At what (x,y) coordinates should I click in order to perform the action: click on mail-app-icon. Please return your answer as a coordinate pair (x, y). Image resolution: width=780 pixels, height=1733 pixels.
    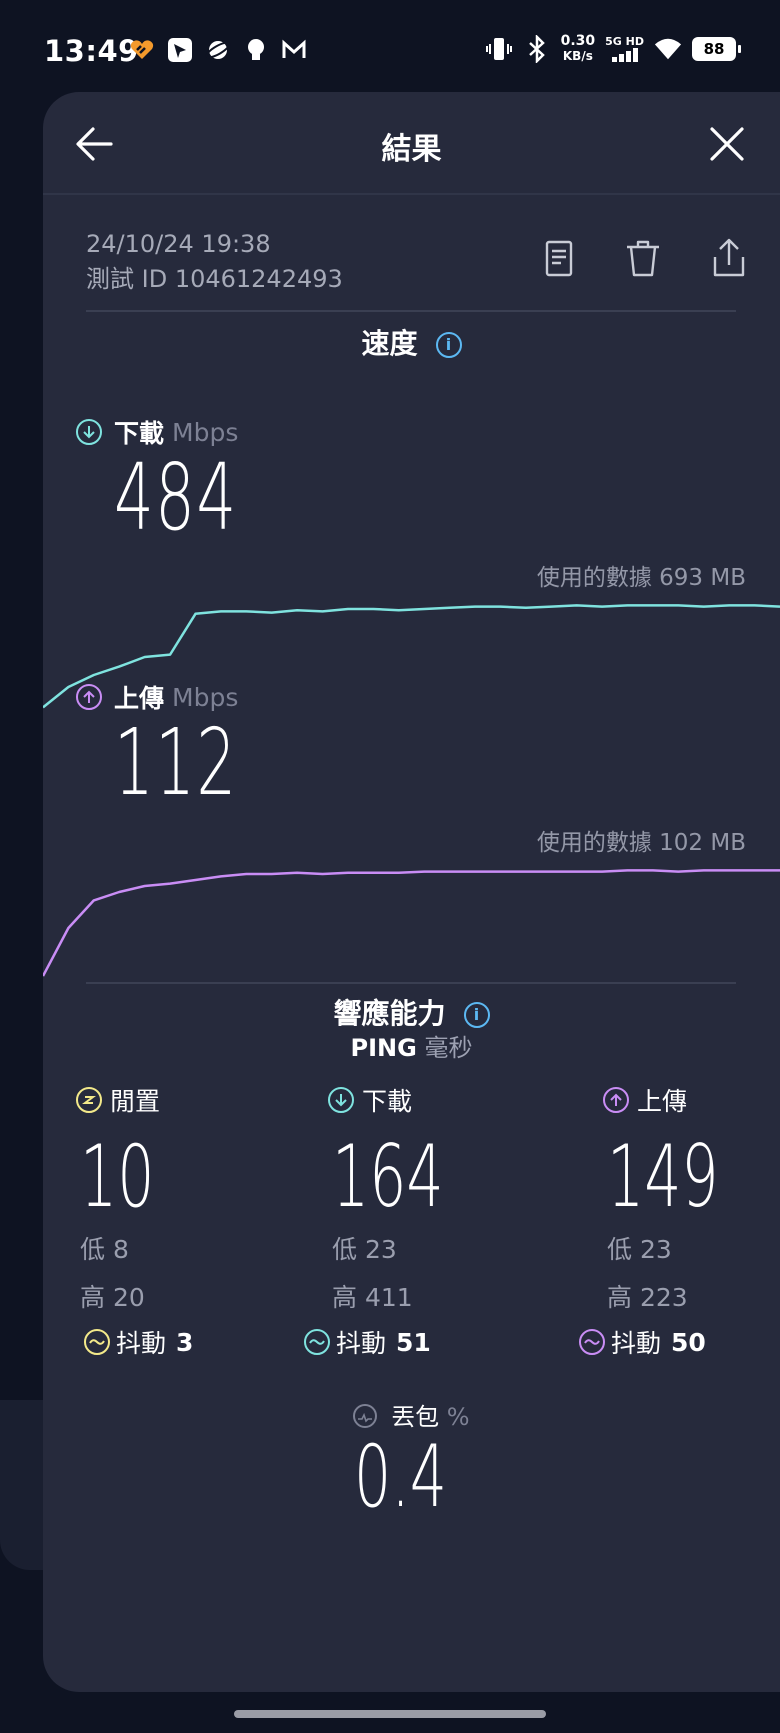
    Looking at the image, I should click on (294, 50).